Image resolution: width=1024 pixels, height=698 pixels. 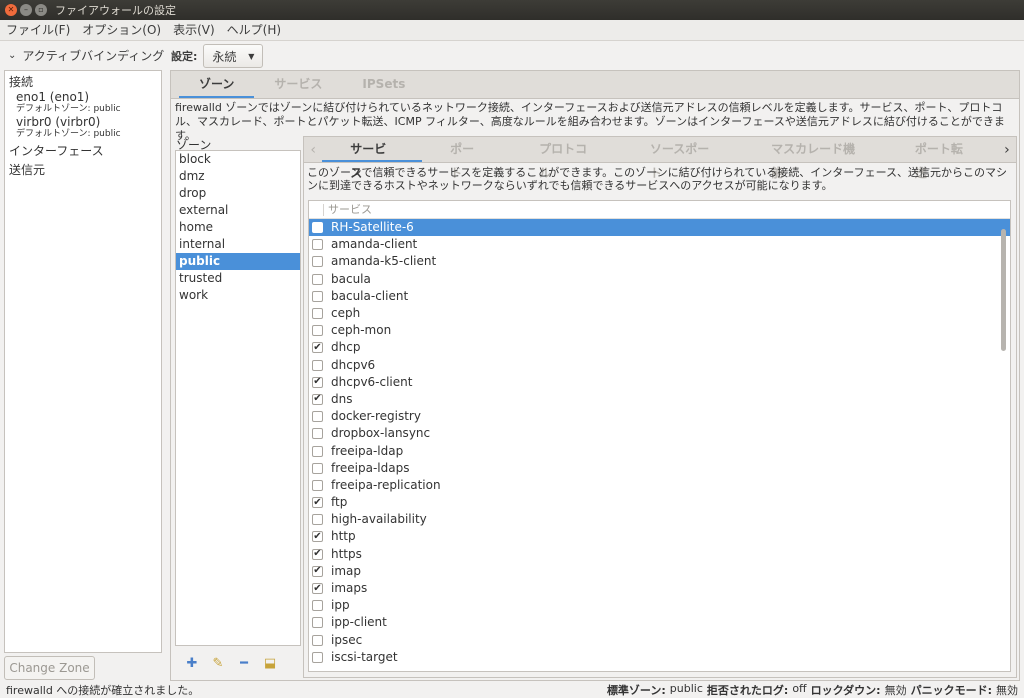 What do you see at coordinates (238, 210) in the screenshot?
I see `zone-item: external` at bounding box center [238, 210].